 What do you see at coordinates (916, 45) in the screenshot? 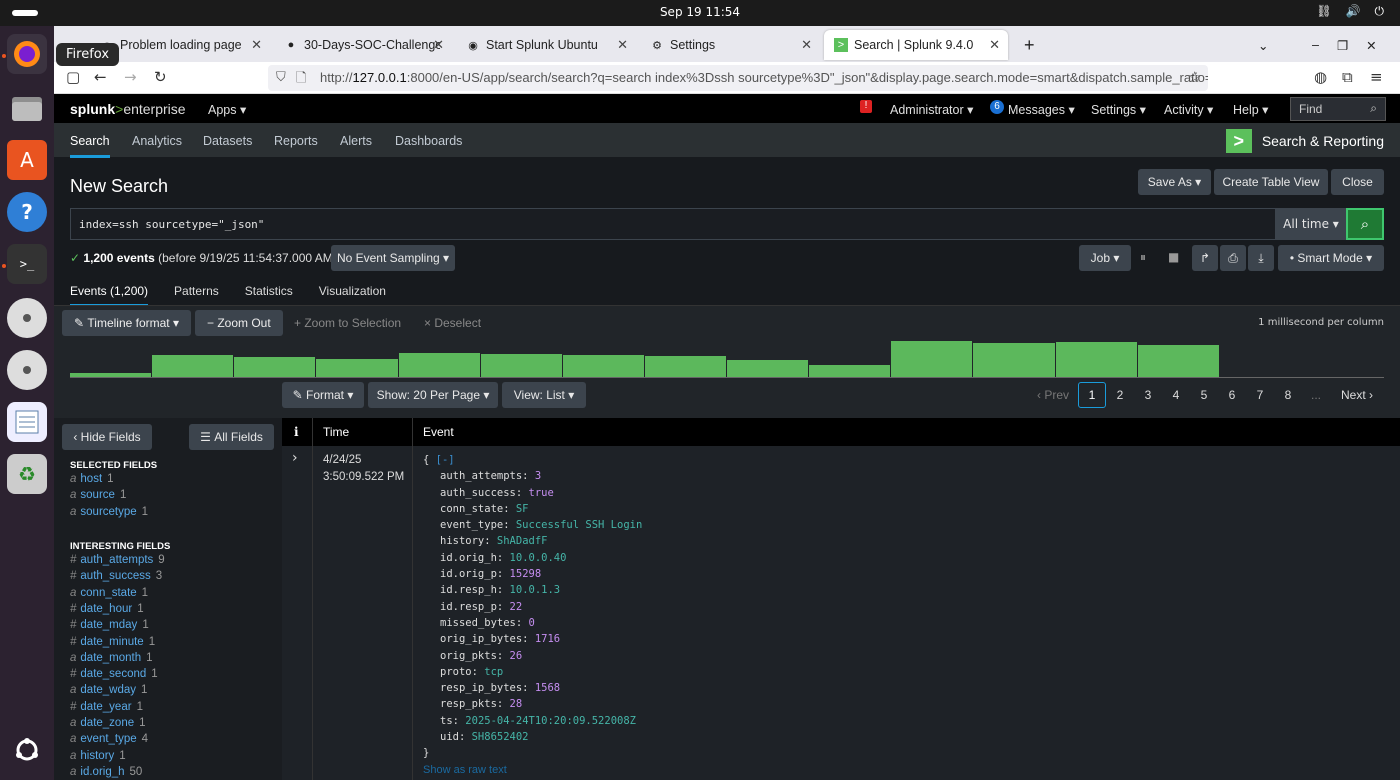
I see `browser-tab-active: > Search | Splunk 9.4.0 ✕` at bounding box center [916, 45].